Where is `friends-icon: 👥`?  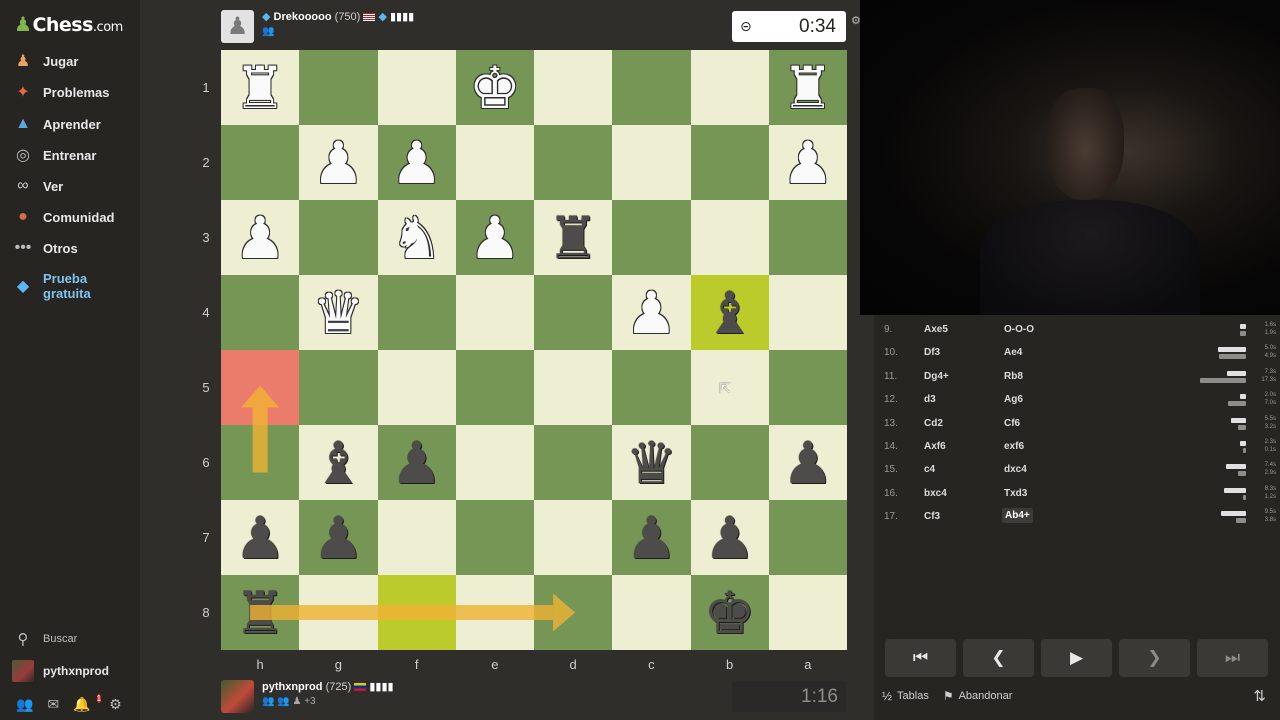
friends-icon: 👥 is located at coordinates (24, 704).